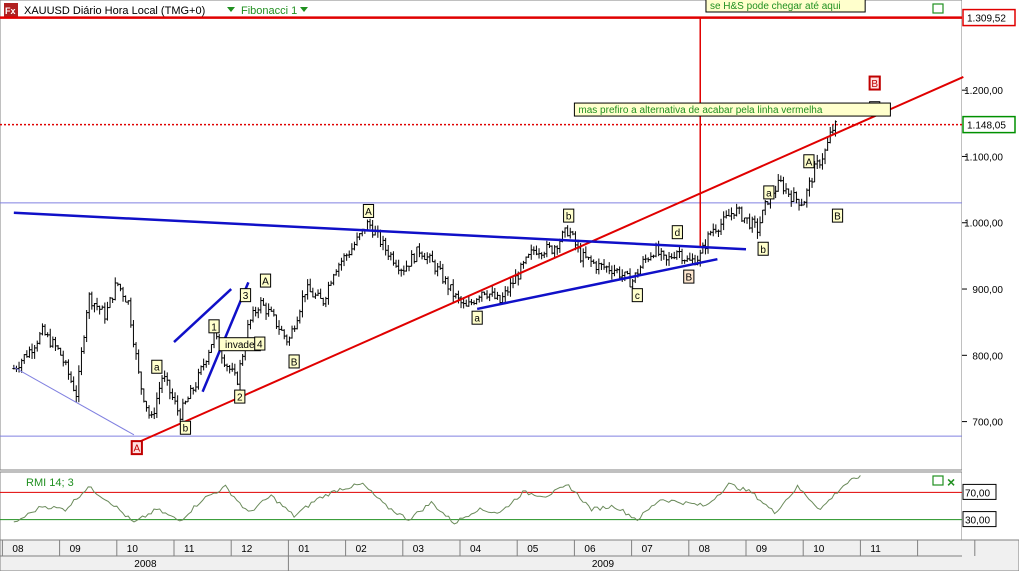  What do you see at coordinates (678, 233) in the screenshot?
I see `wave-label: d` at bounding box center [678, 233].